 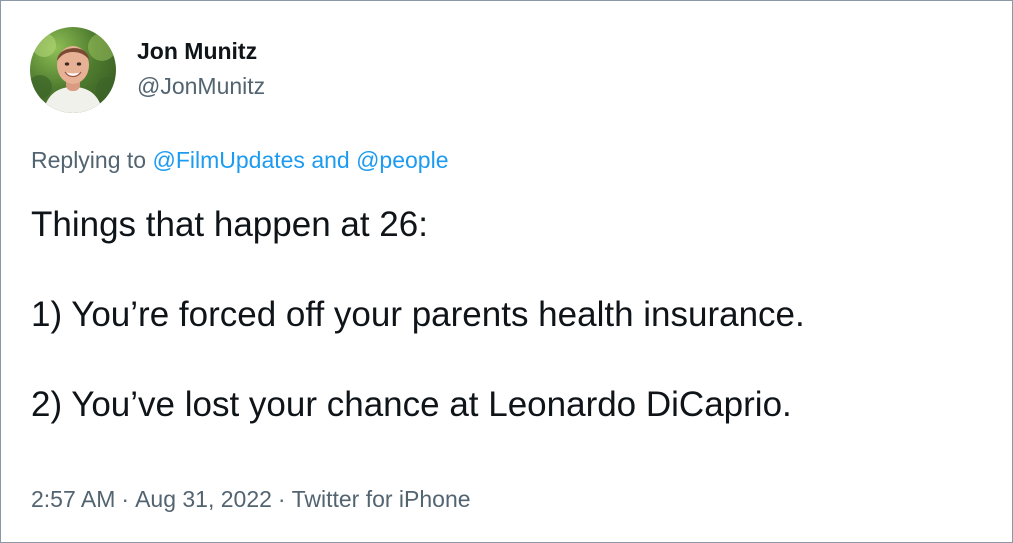 I want to click on reply-conjunction: and, so click(x=330, y=160).